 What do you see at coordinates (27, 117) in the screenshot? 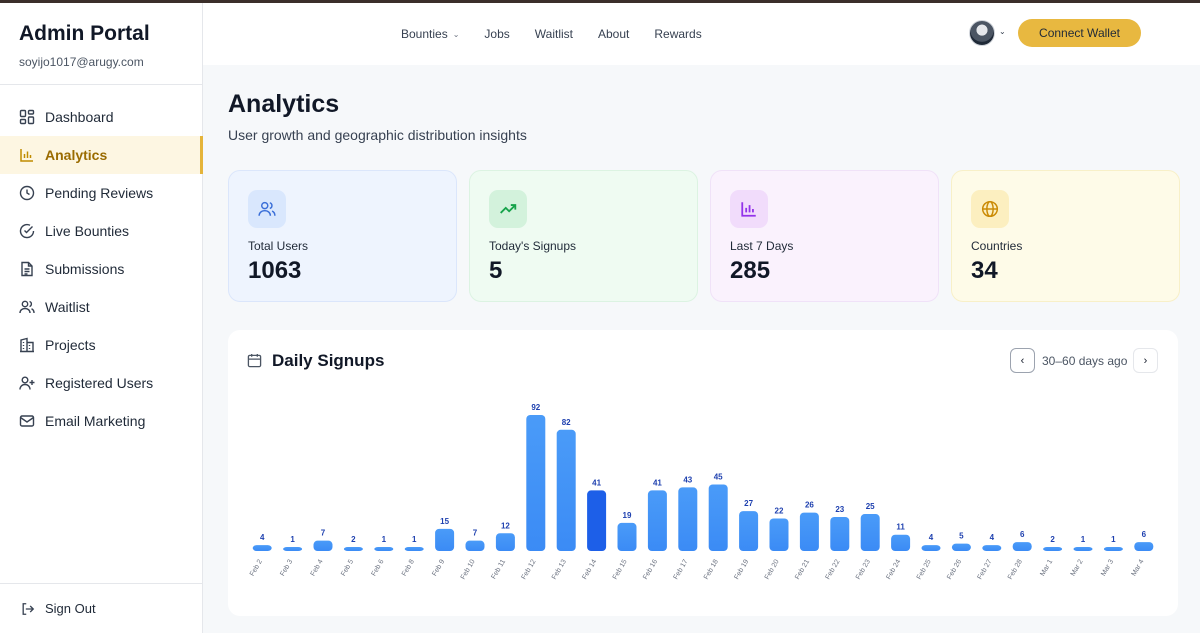
I see `dashboard-icon` at bounding box center [27, 117].